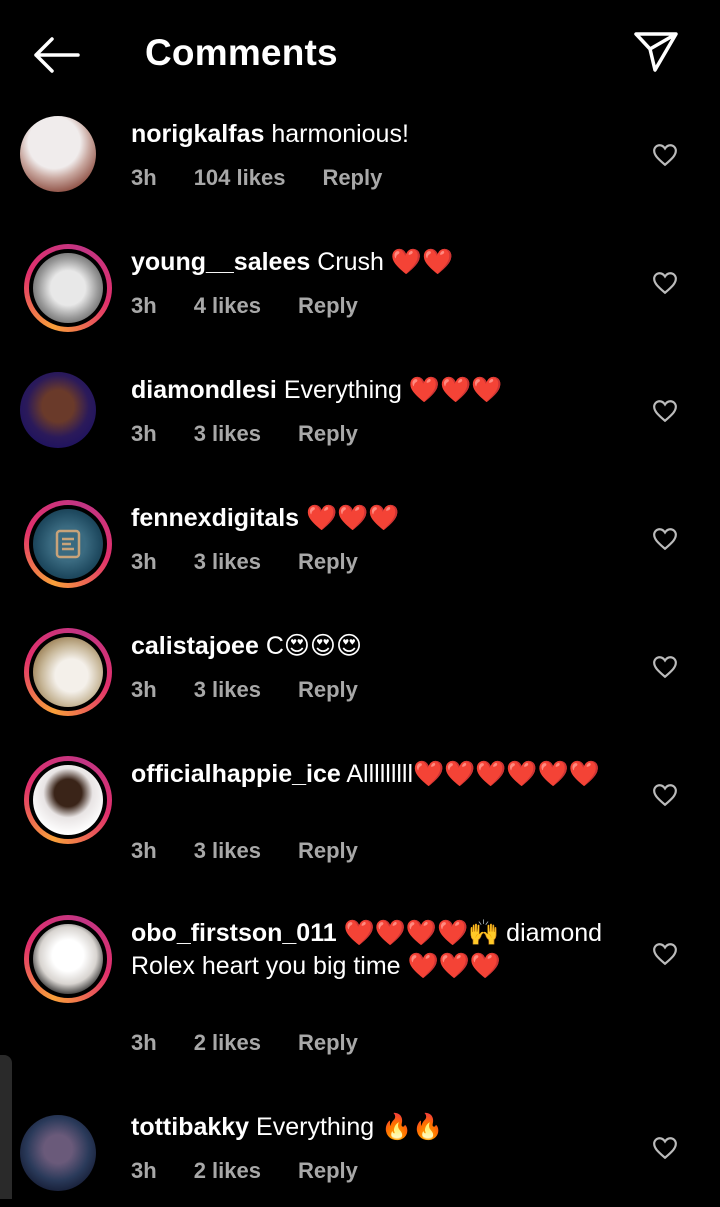 This screenshot has height=1207, width=720. What do you see at coordinates (314, 646) in the screenshot?
I see `comment-text: C😍😍😍` at bounding box center [314, 646].